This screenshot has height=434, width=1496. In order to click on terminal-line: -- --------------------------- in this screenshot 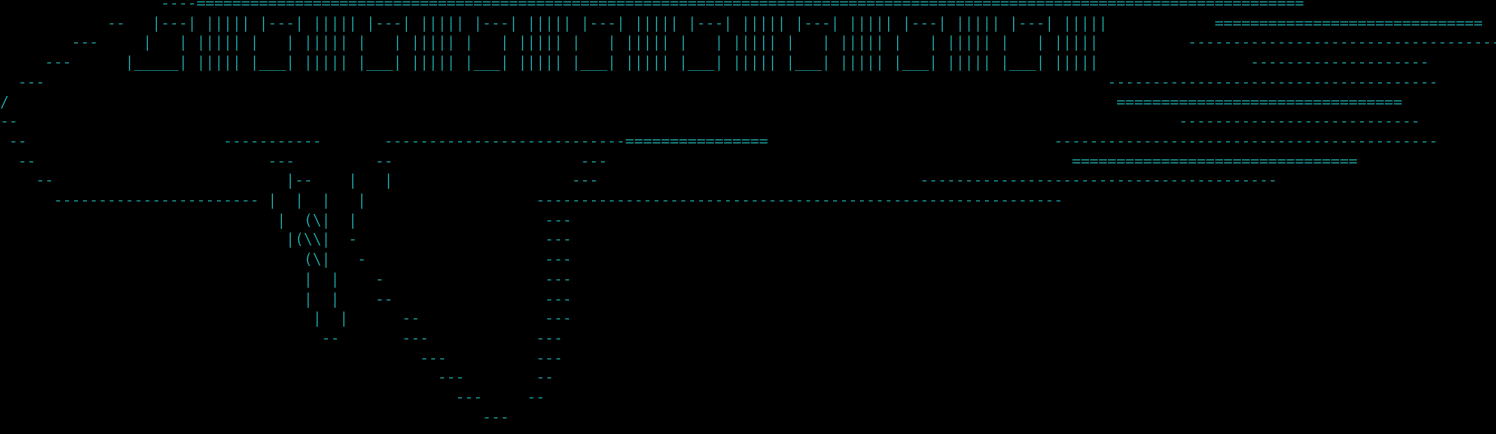, I will do `click(710, 121)`.